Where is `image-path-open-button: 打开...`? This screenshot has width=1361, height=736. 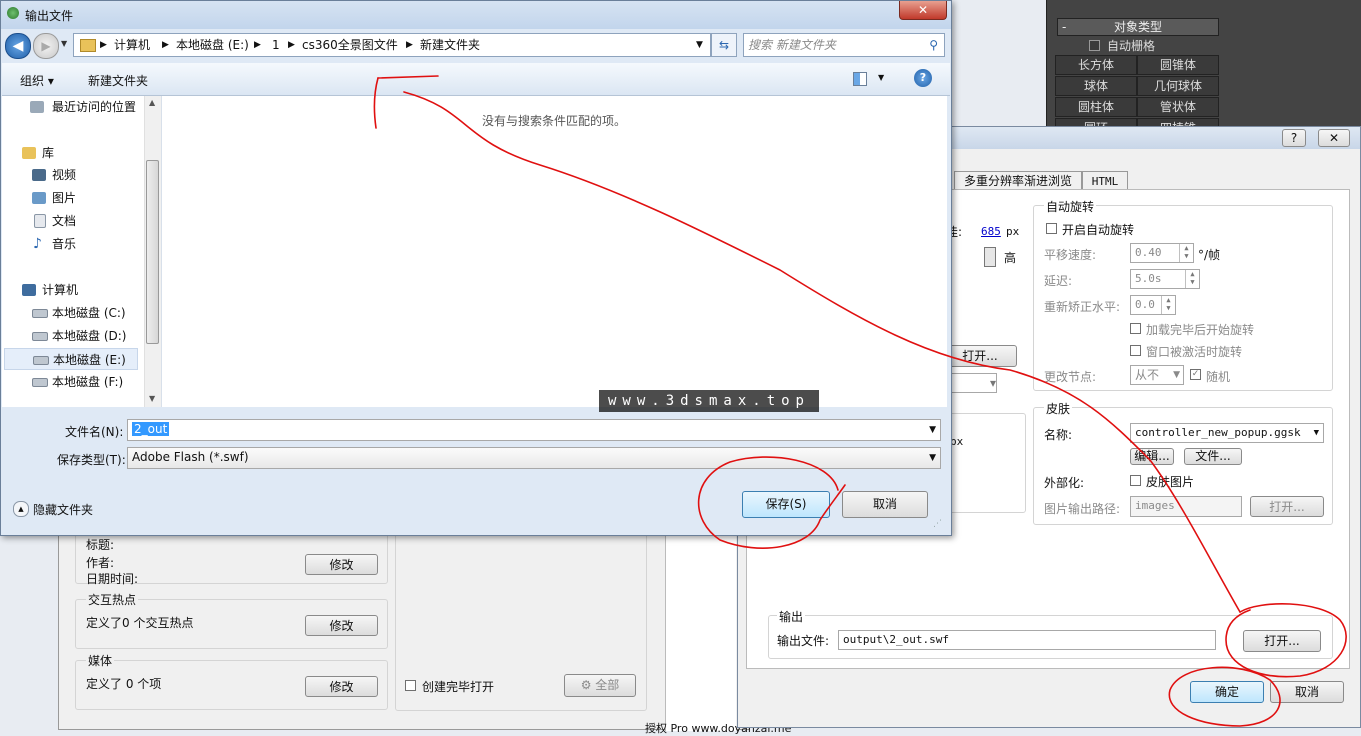
image-path-open-button: 打开... is located at coordinates (1287, 506).